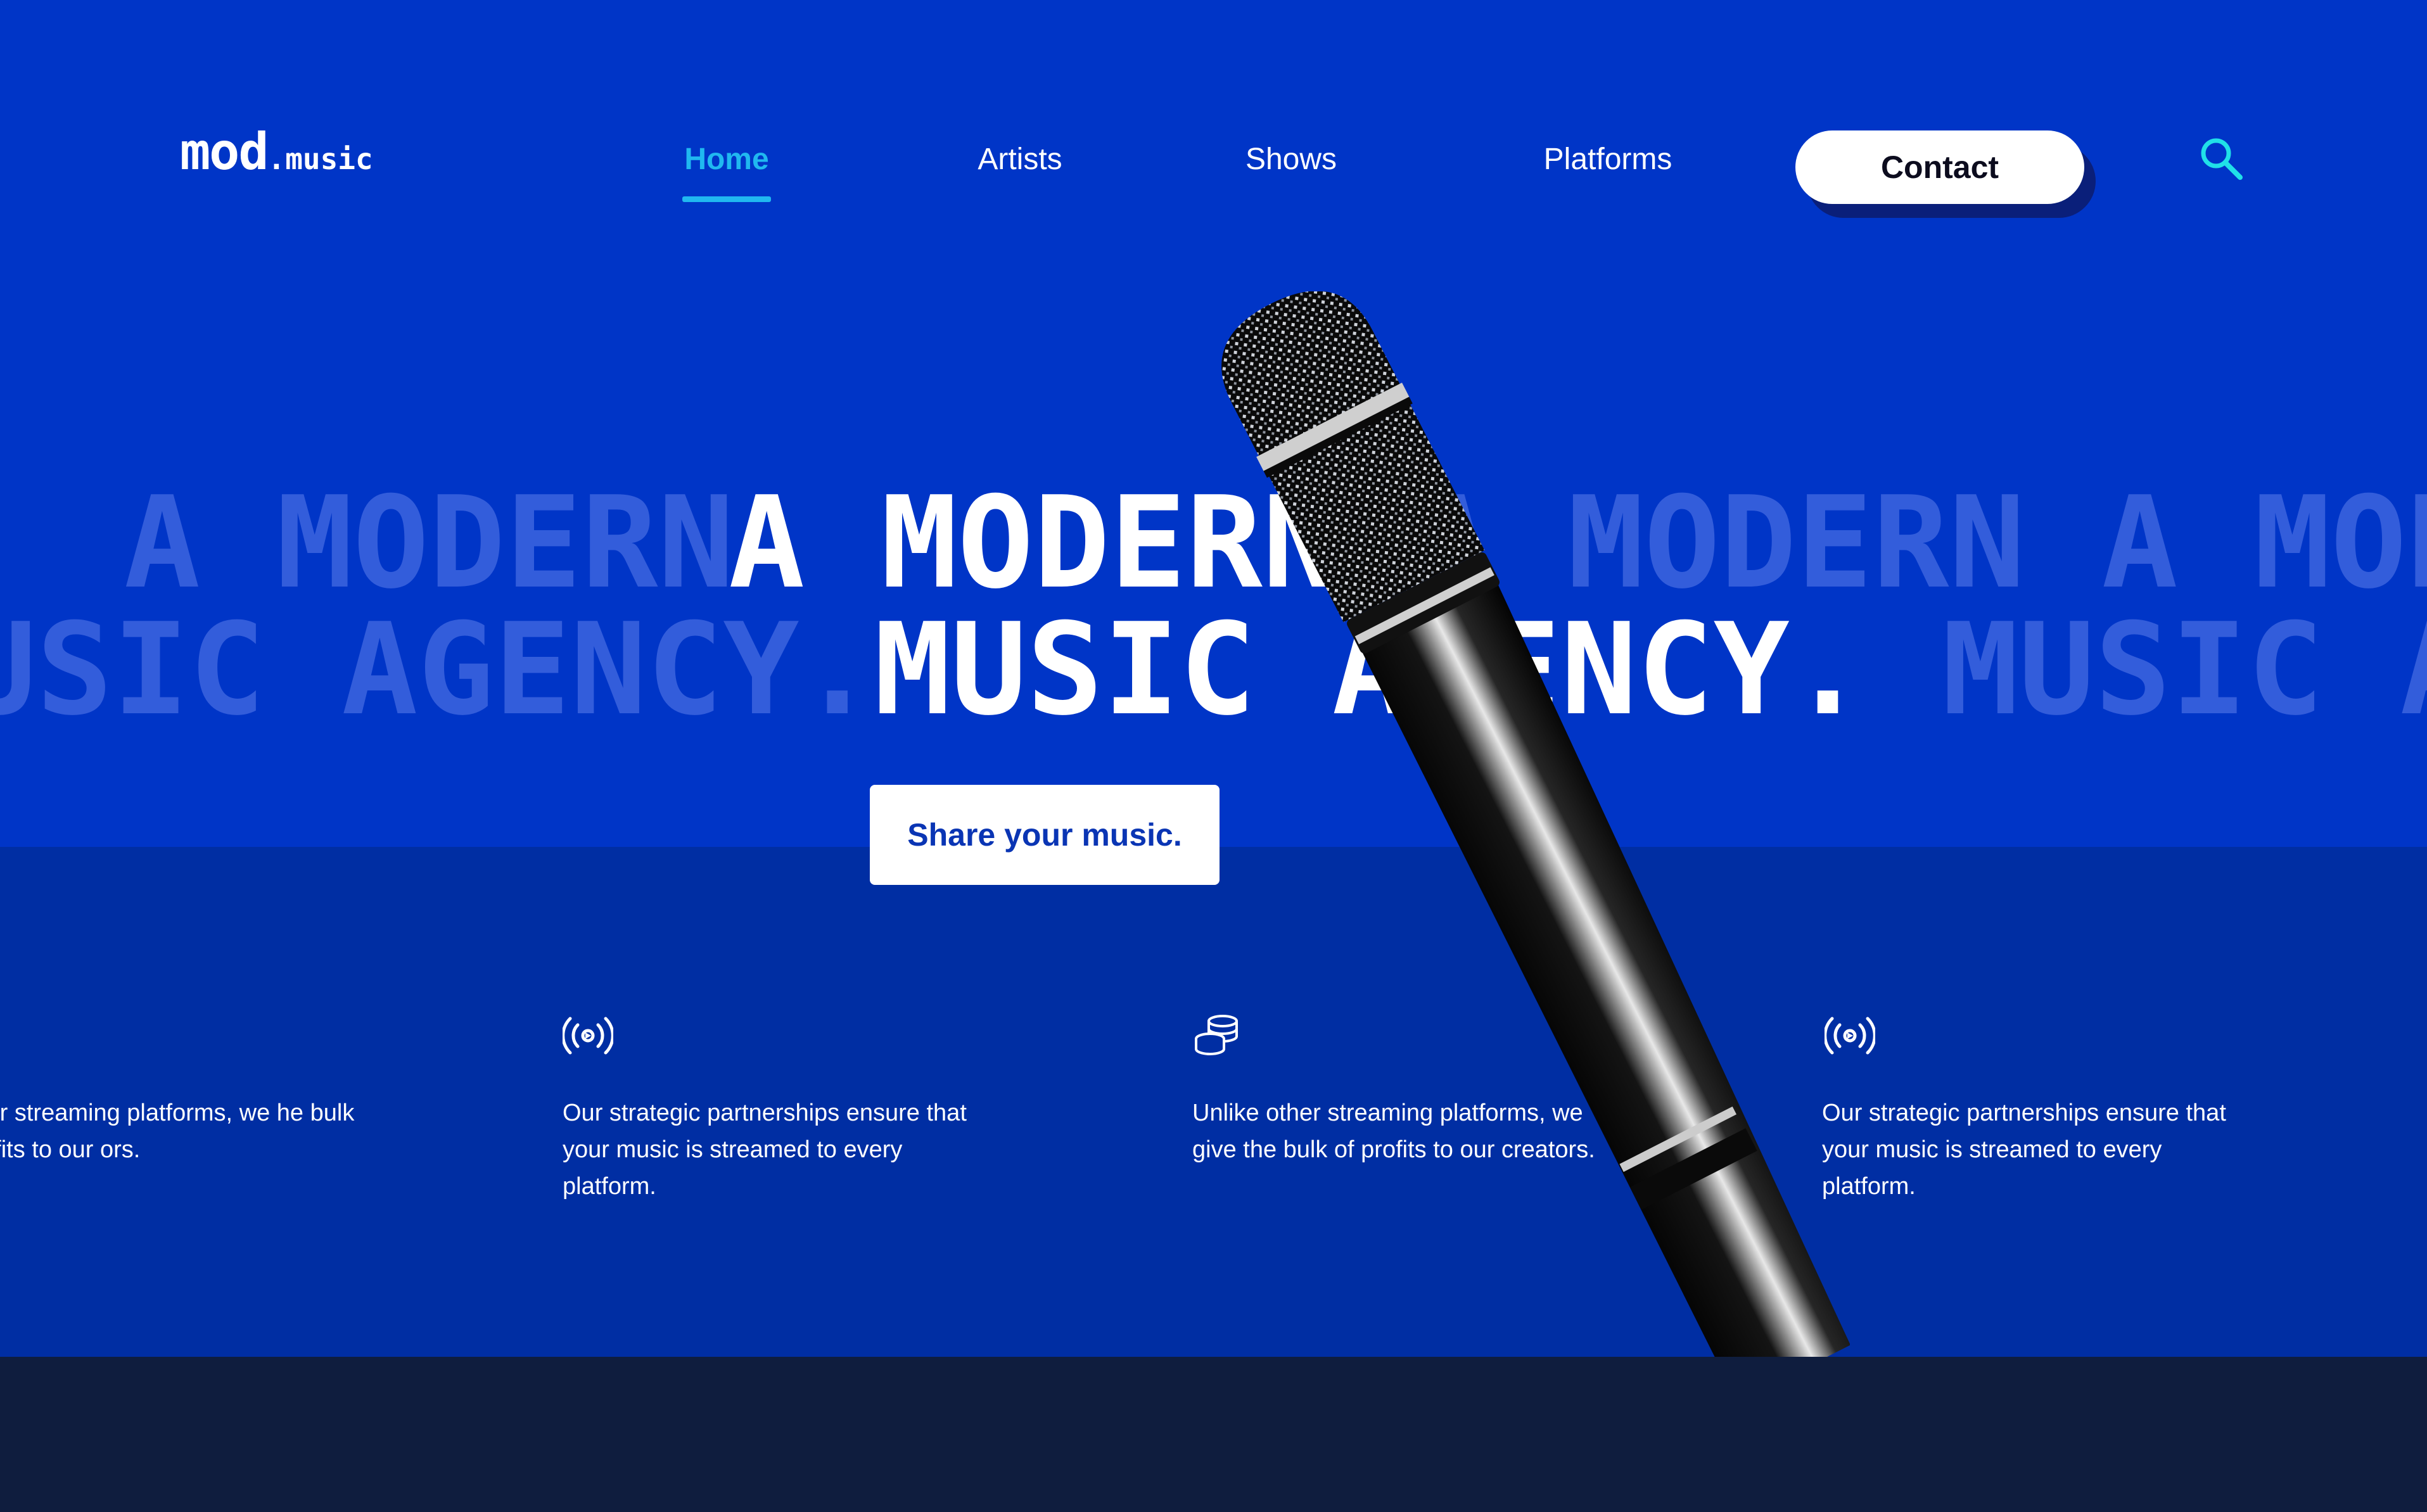  What do you see at coordinates (2221, 158) in the screenshot?
I see `search-icon` at bounding box center [2221, 158].